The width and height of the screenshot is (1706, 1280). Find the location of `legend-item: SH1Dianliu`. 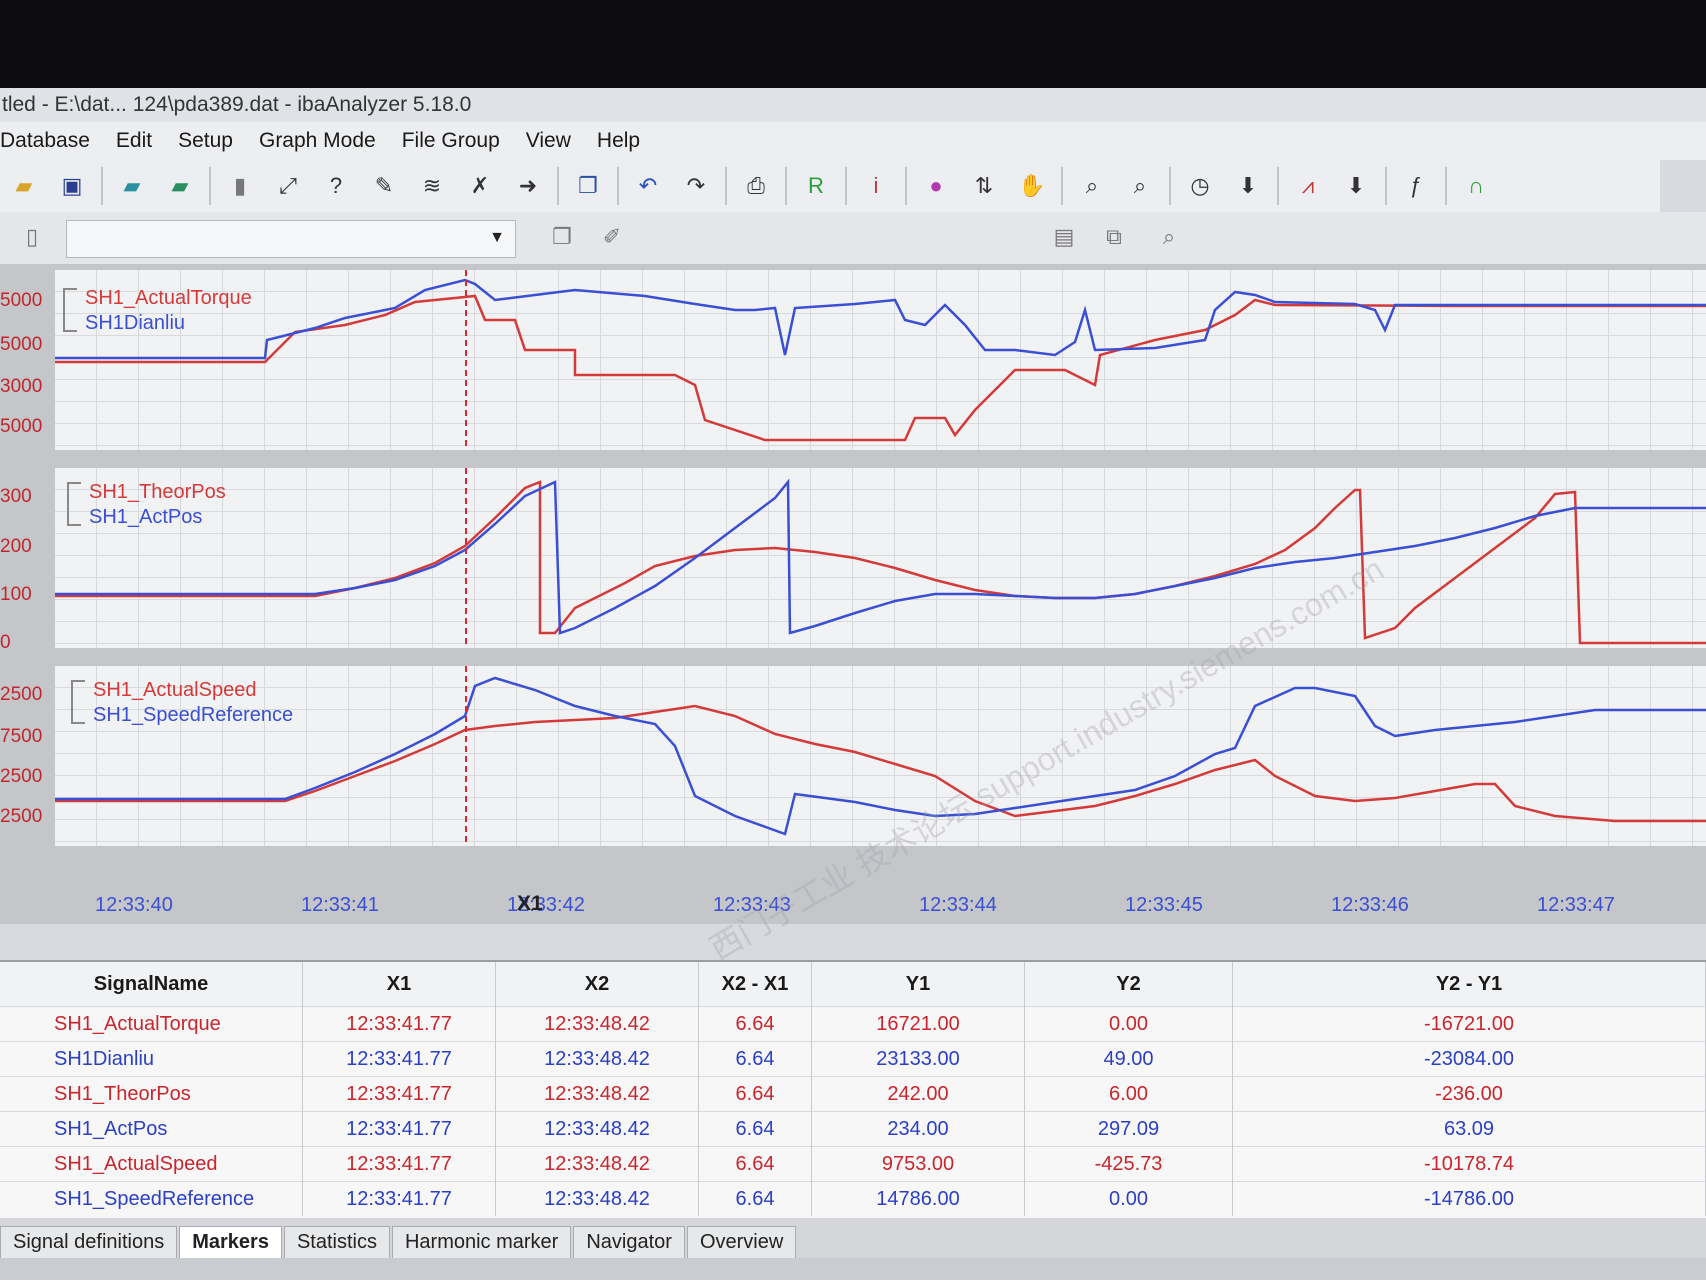

legend-item: SH1Dianliu is located at coordinates (168, 323).